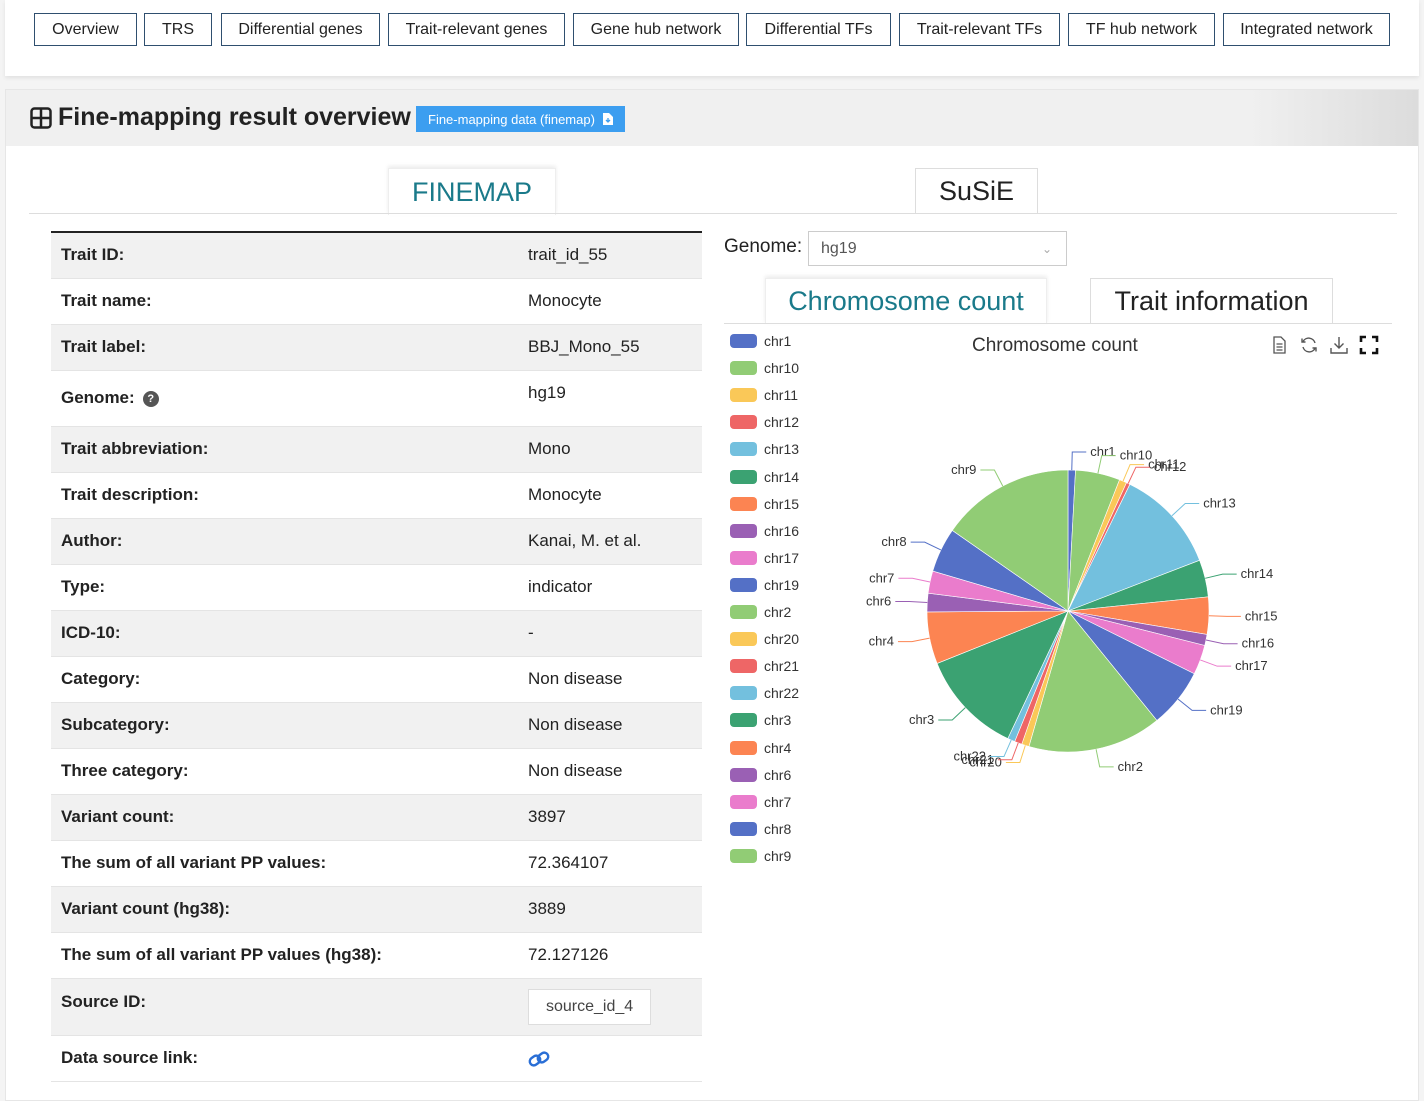 The image size is (1424, 1101). Describe the element at coordinates (539, 1059) in the screenshot. I see `link-icon` at that location.